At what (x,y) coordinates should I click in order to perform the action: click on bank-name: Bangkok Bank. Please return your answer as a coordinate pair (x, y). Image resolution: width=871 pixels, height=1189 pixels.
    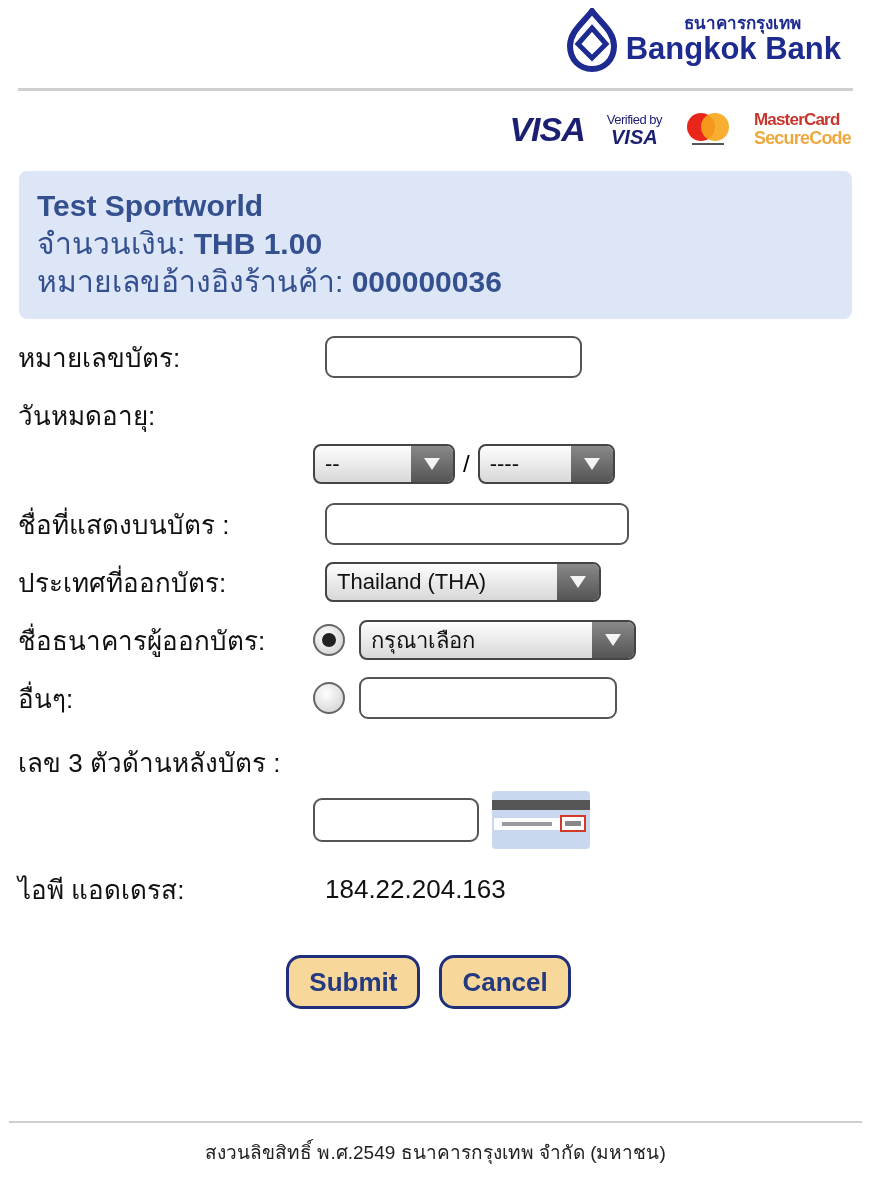
    Looking at the image, I should click on (733, 49).